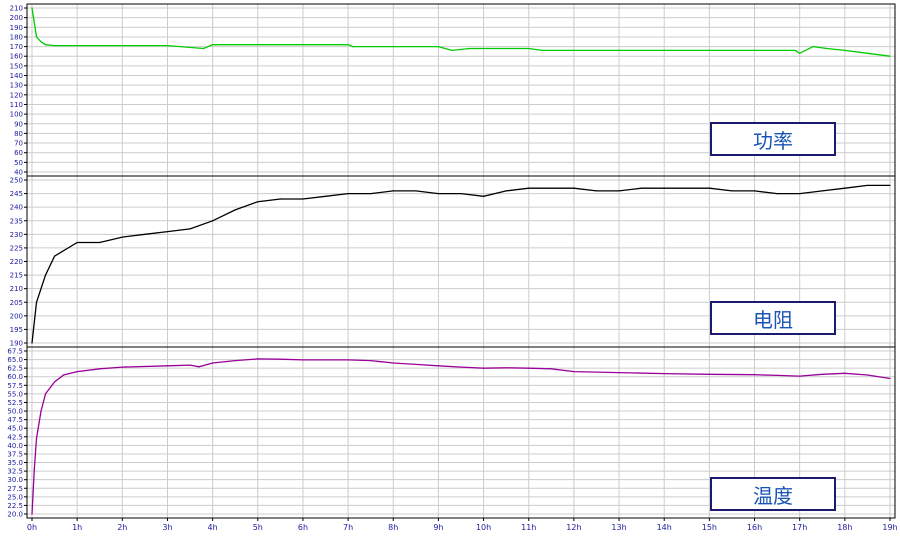 The height and width of the screenshot is (537, 900). What do you see at coordinates (15, 437) in the screenshot?
I see `y-tick-label: 42.5` at bounding box center [15, 437].